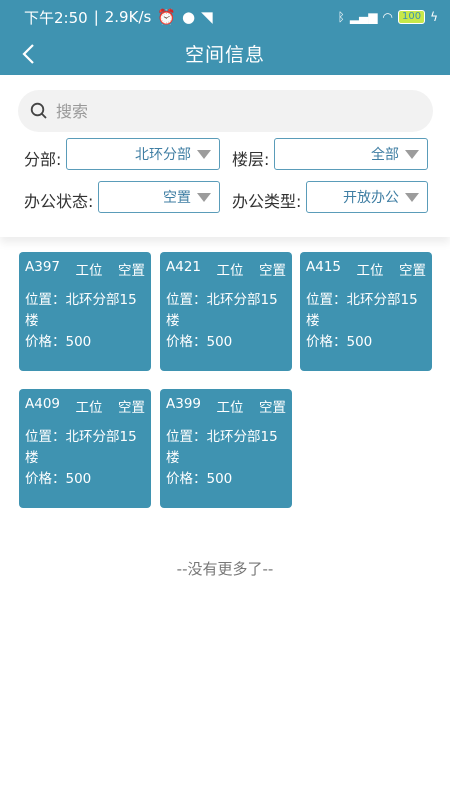  What do you see at coordinates (184, 404) in the screenshot?
I see `card-code: A399` at bounding box center [184, 404].